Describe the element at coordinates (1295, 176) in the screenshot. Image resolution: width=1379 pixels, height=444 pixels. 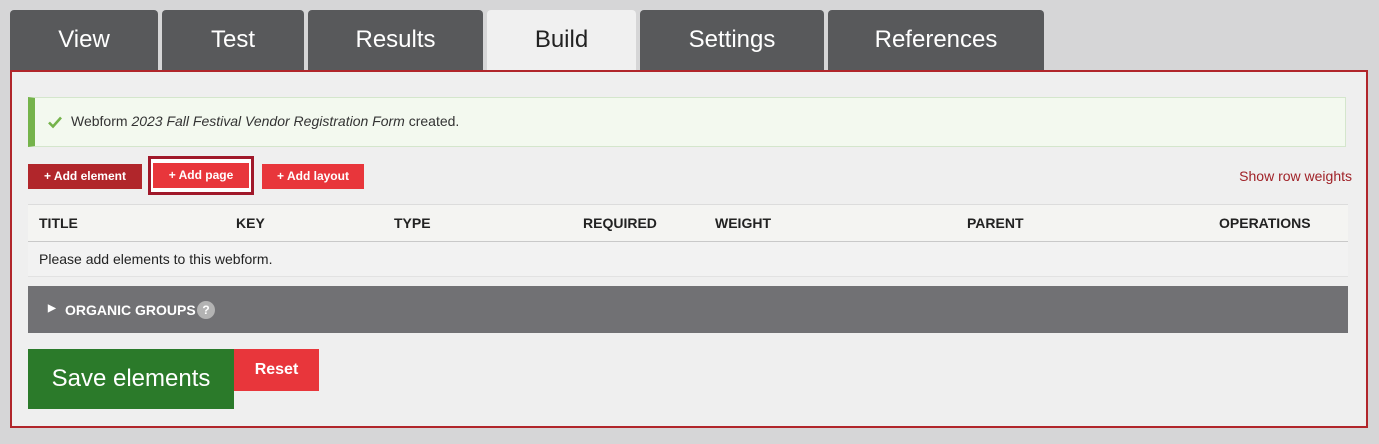
I see `show-row-weights-link: Show row weights` at that location.